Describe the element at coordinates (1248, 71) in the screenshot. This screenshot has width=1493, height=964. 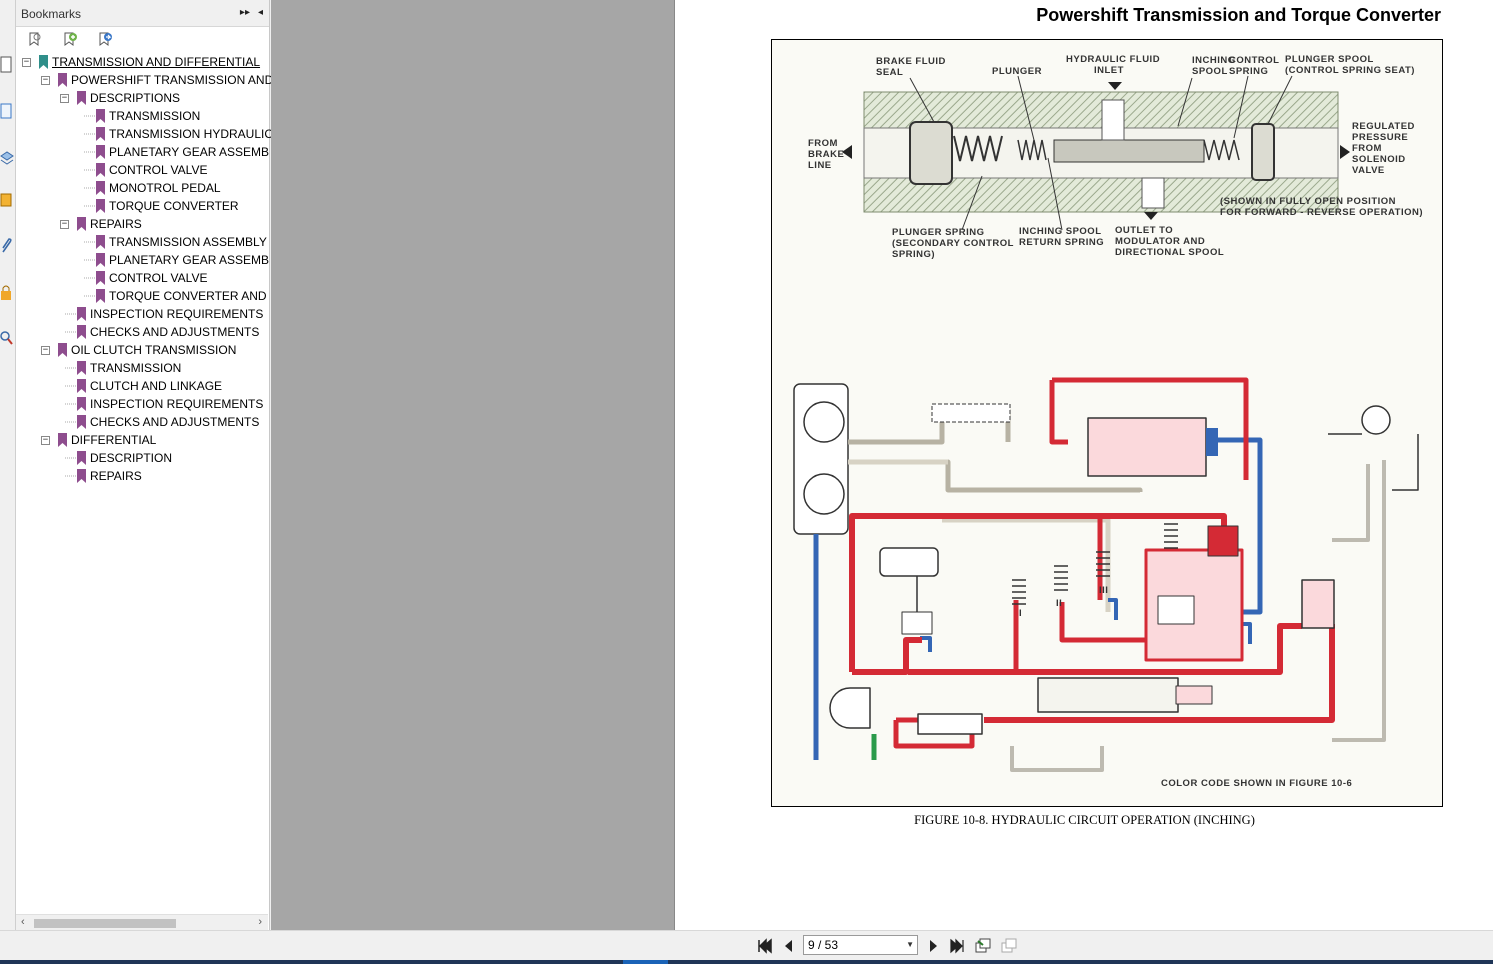
I see `label-control-spring-2: SPRING` at that location.